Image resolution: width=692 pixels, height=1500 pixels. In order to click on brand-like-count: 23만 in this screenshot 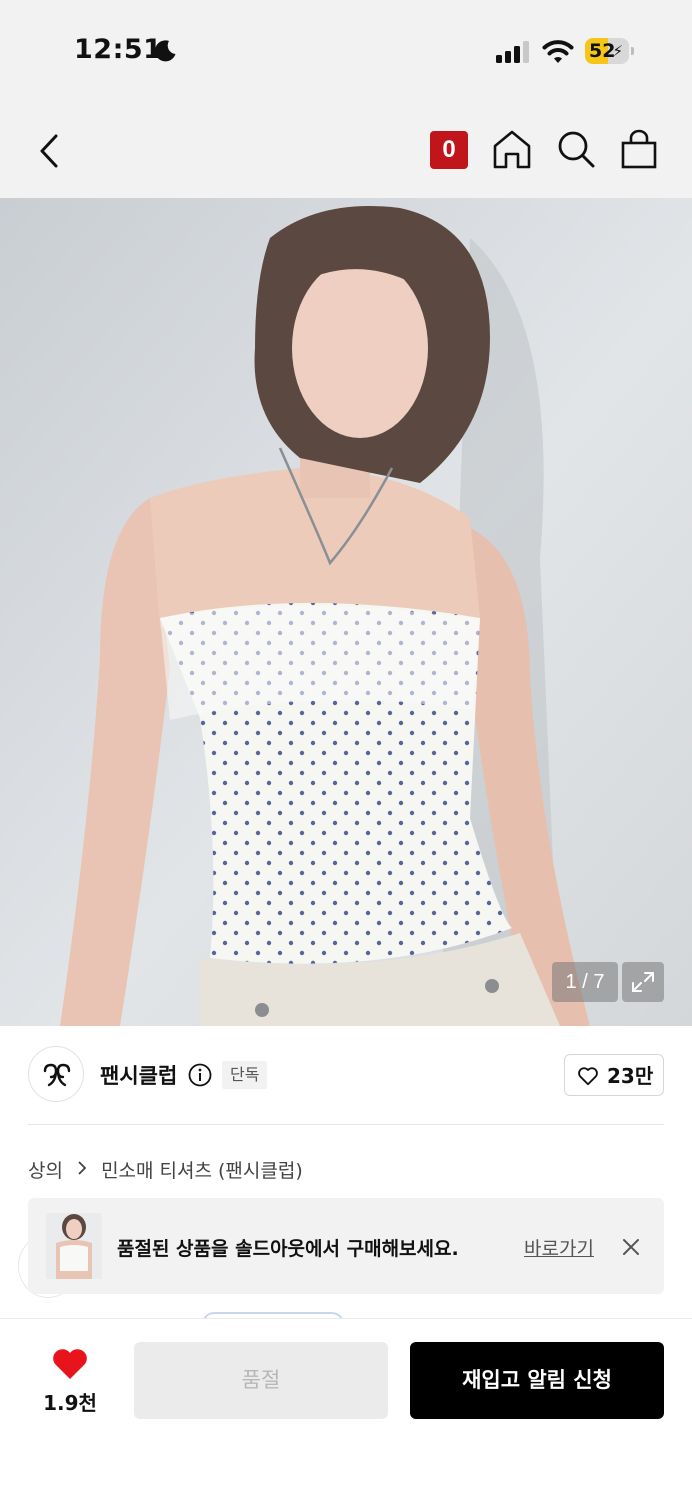, I will do `click(630, 1076)`.